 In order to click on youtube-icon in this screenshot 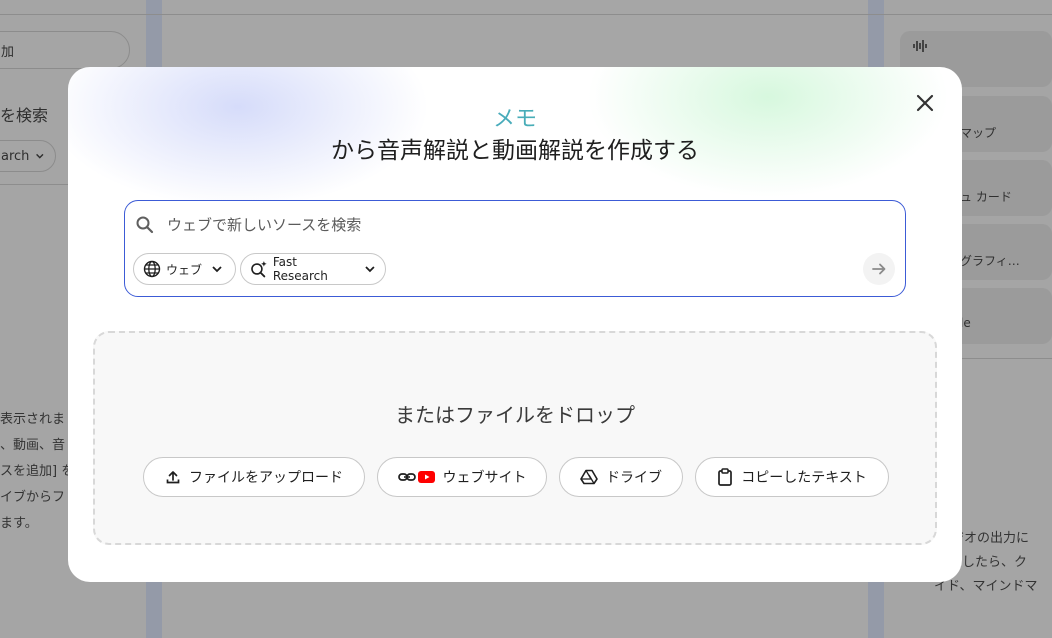, I will do `click(426, 477)`.